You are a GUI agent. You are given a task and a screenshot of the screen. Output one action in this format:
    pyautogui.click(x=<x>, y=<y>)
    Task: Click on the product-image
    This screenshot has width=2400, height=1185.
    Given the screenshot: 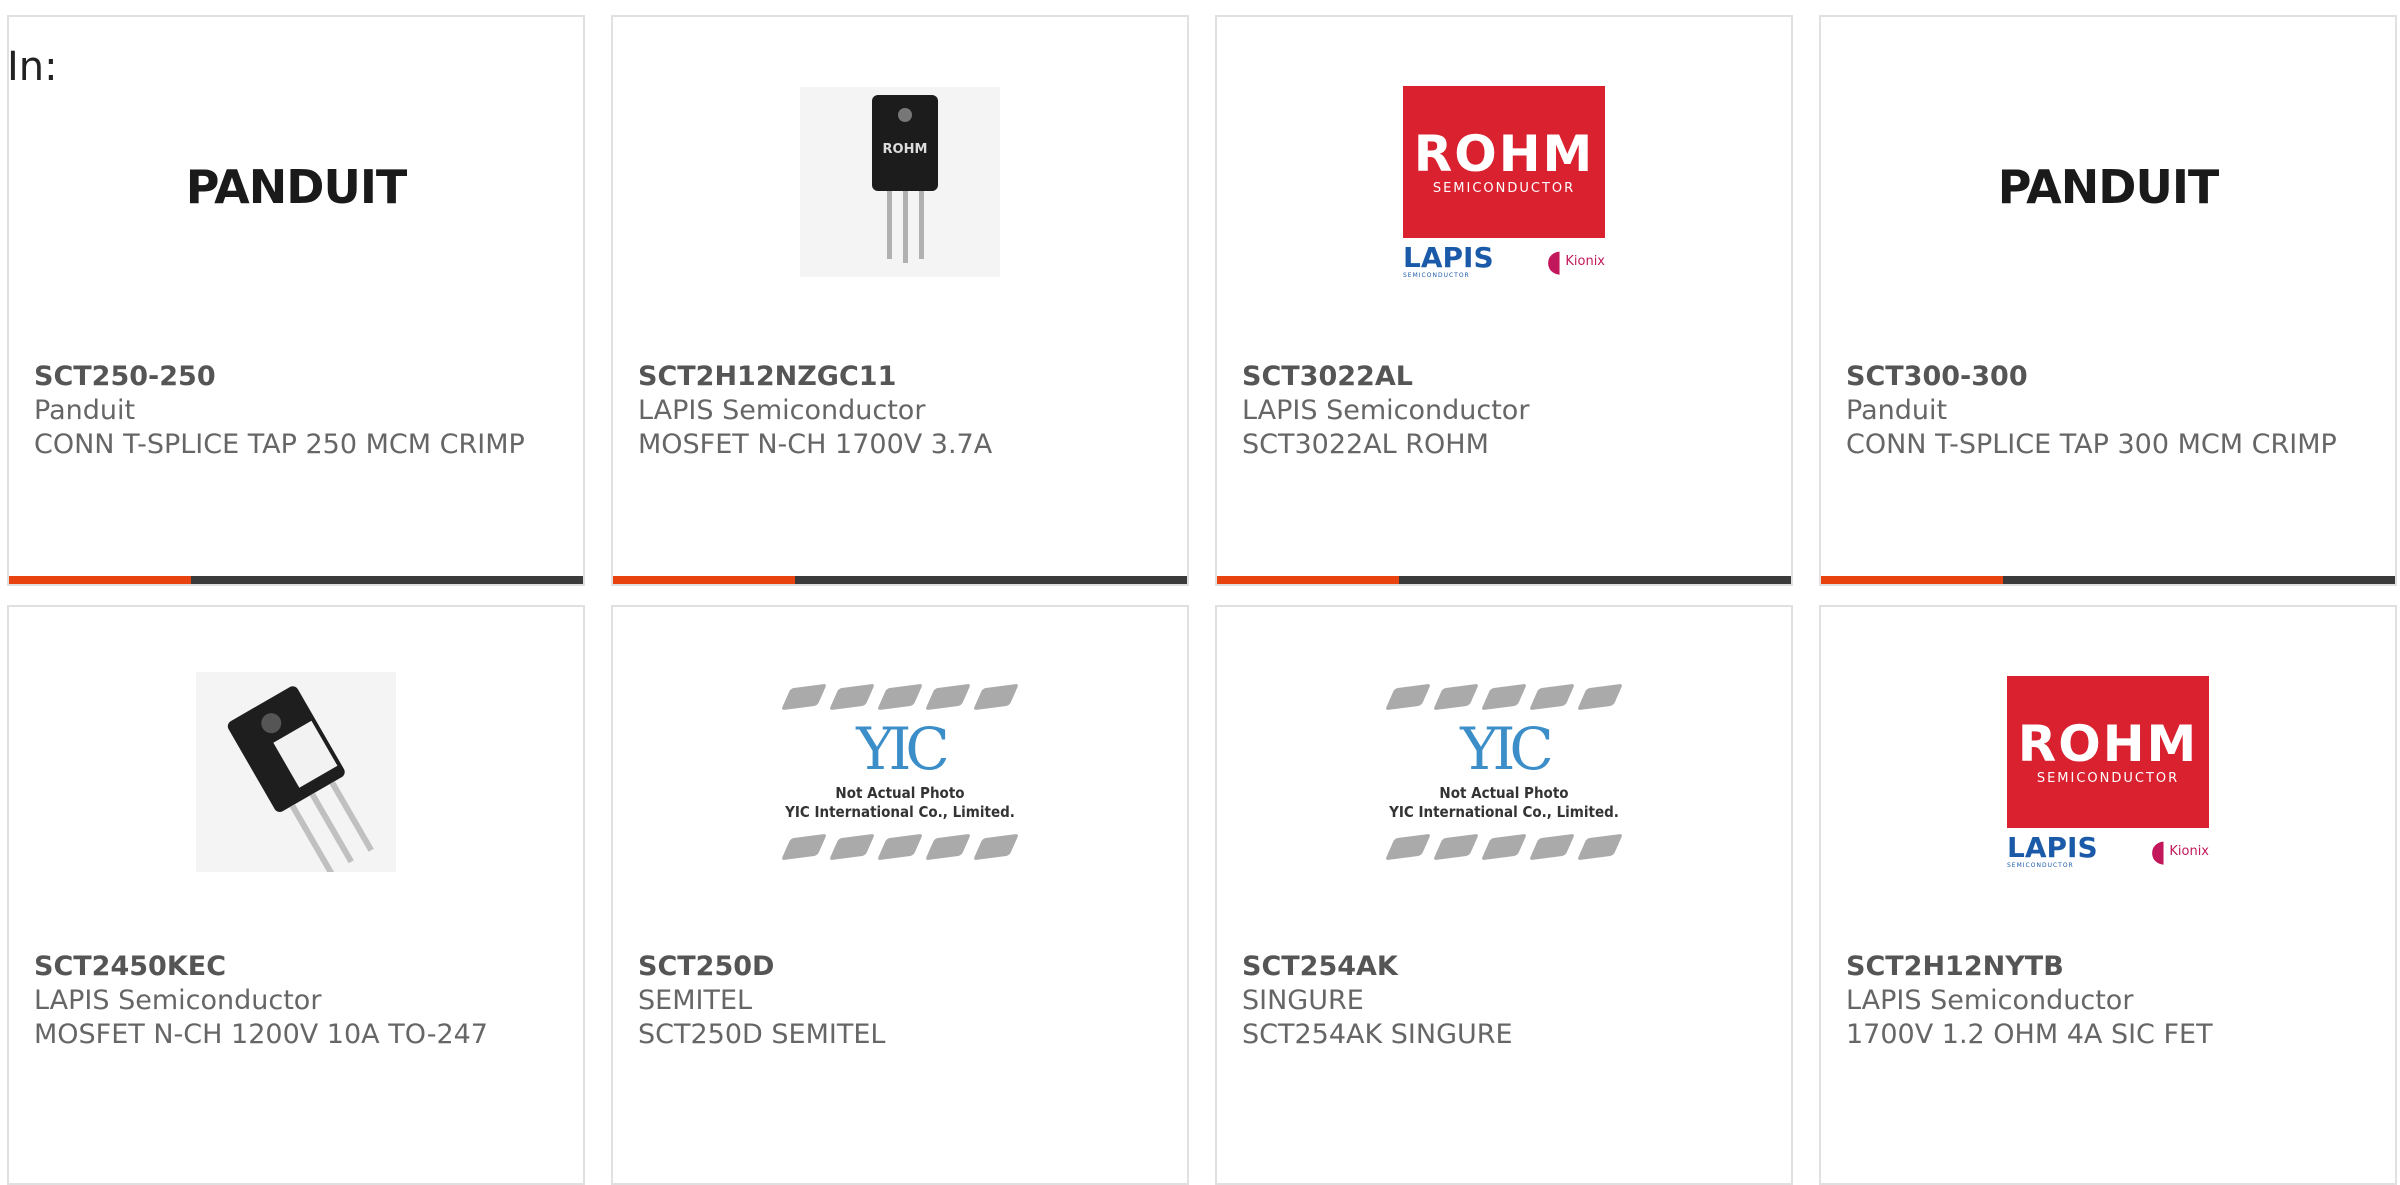 What is the action you would take?
    pyautogui.click(x=296, y=772)
    